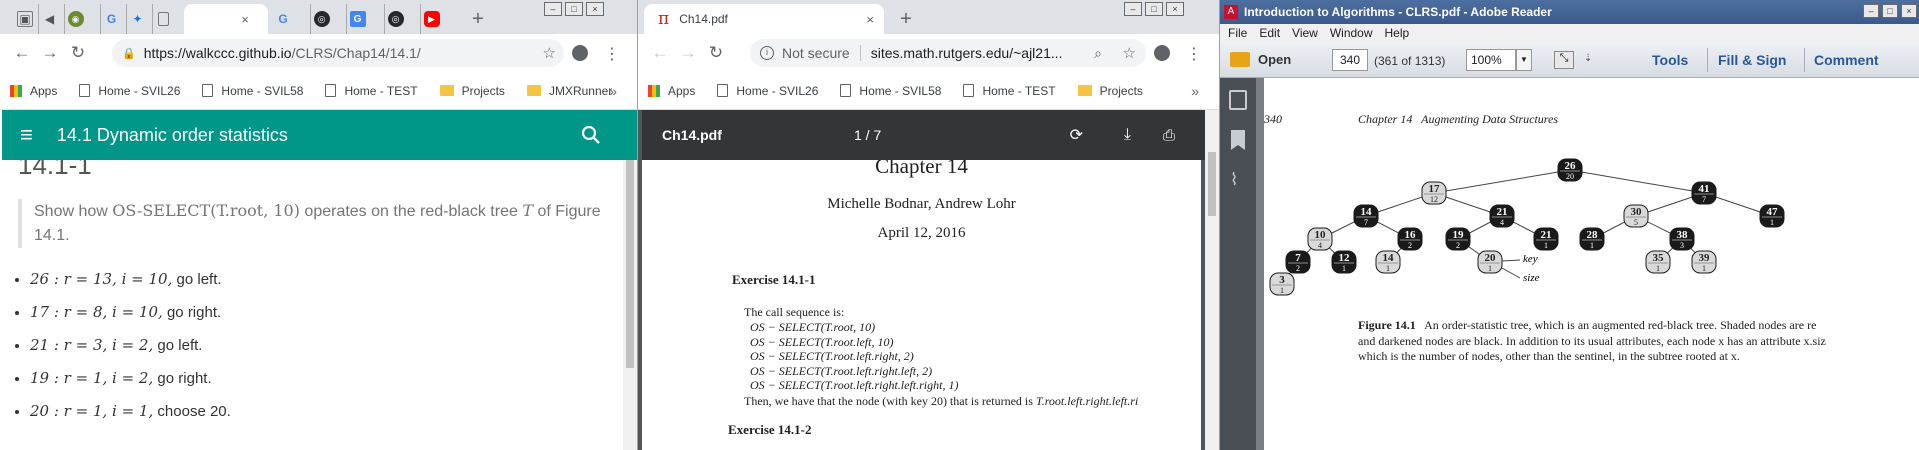 The width and height of the screenshot is (1919, 450). What do you see at coordinates (664, 19) in the screenshot?
I see `pi-favicon-icon: π` at bounding box center [664, 19].